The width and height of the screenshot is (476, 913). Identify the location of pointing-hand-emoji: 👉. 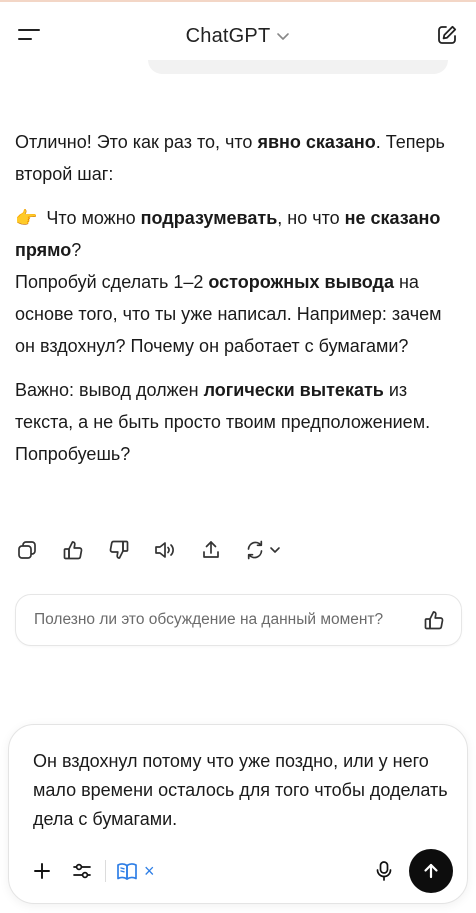
(26, 218).